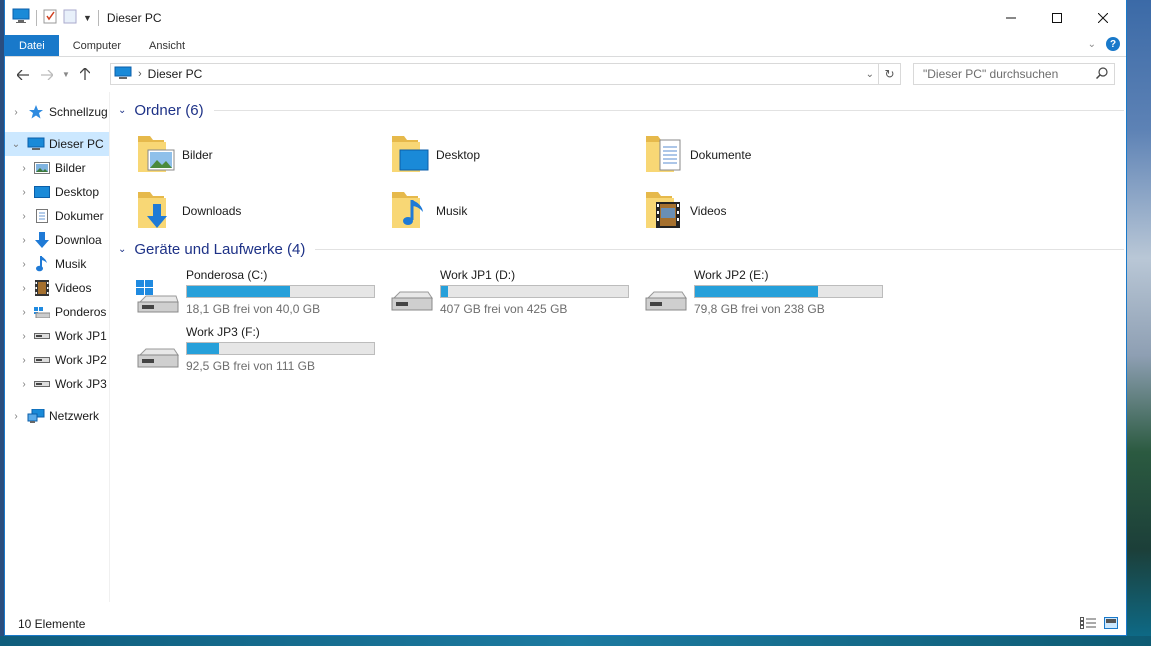 The width and height of the screenshot is (1151, 646). What do you see at coordinates (1113, 44) in the screenshot?
I see `help-icon: ?` at bounding box center [1113, 44].